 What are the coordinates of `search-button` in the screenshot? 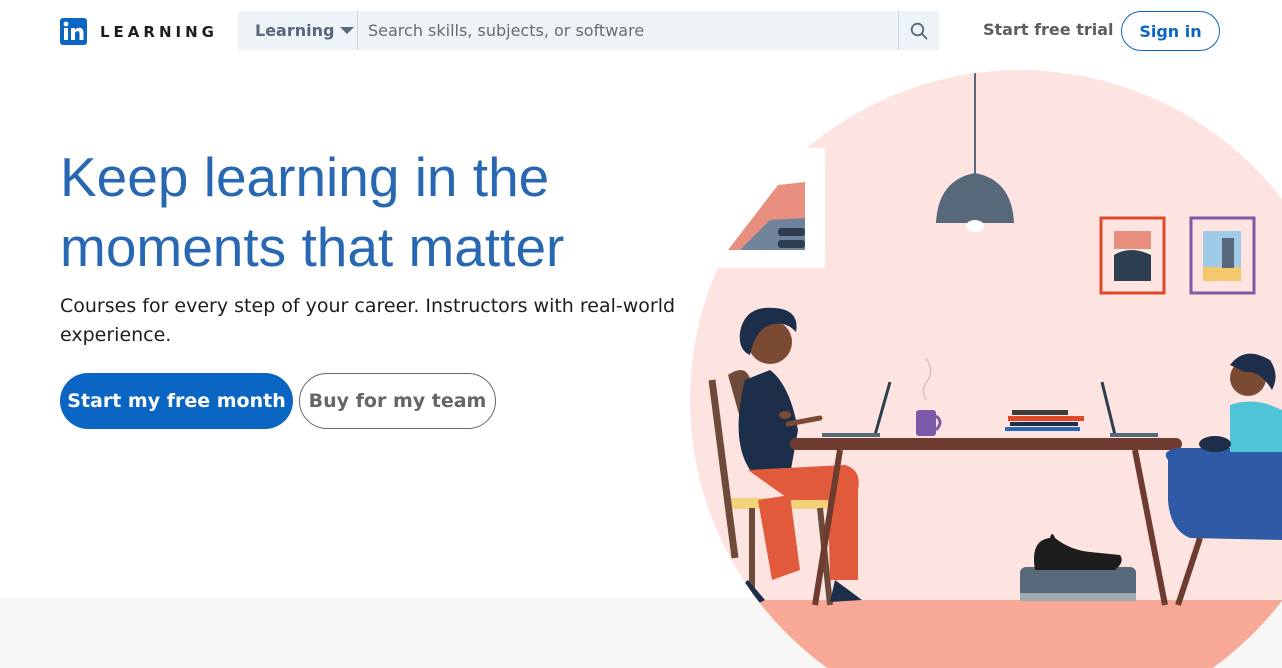 It's located at (918, 30).